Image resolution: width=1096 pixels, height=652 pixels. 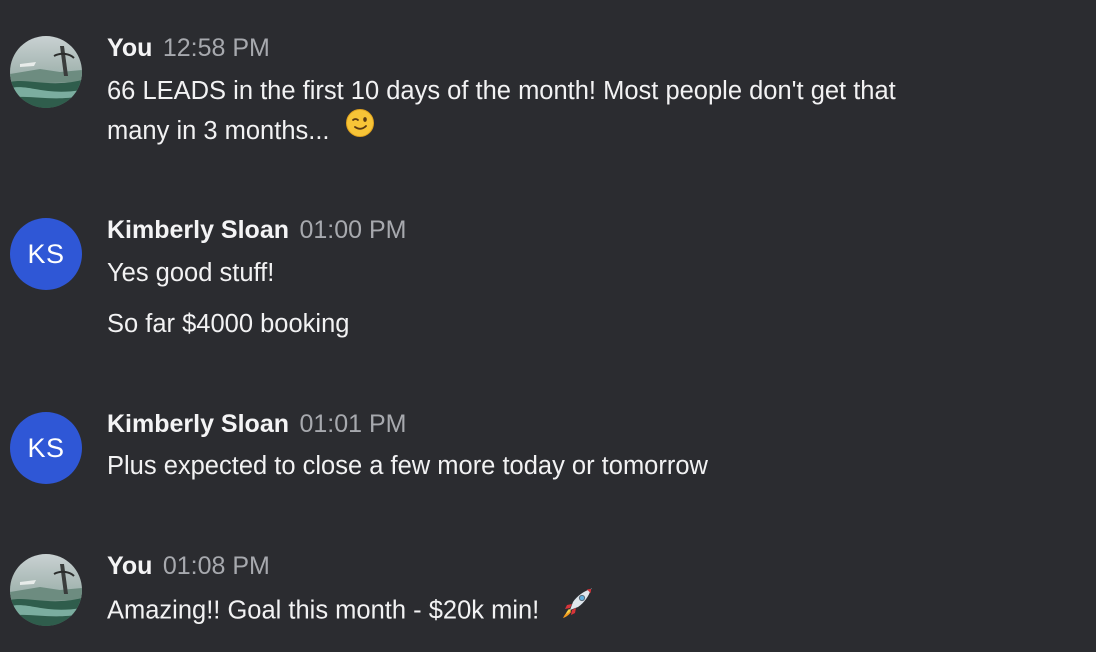 What do you see at coordinates (577, 609) in the screenshot?
I see `rocket-icon` at bounding box center [577, 609].